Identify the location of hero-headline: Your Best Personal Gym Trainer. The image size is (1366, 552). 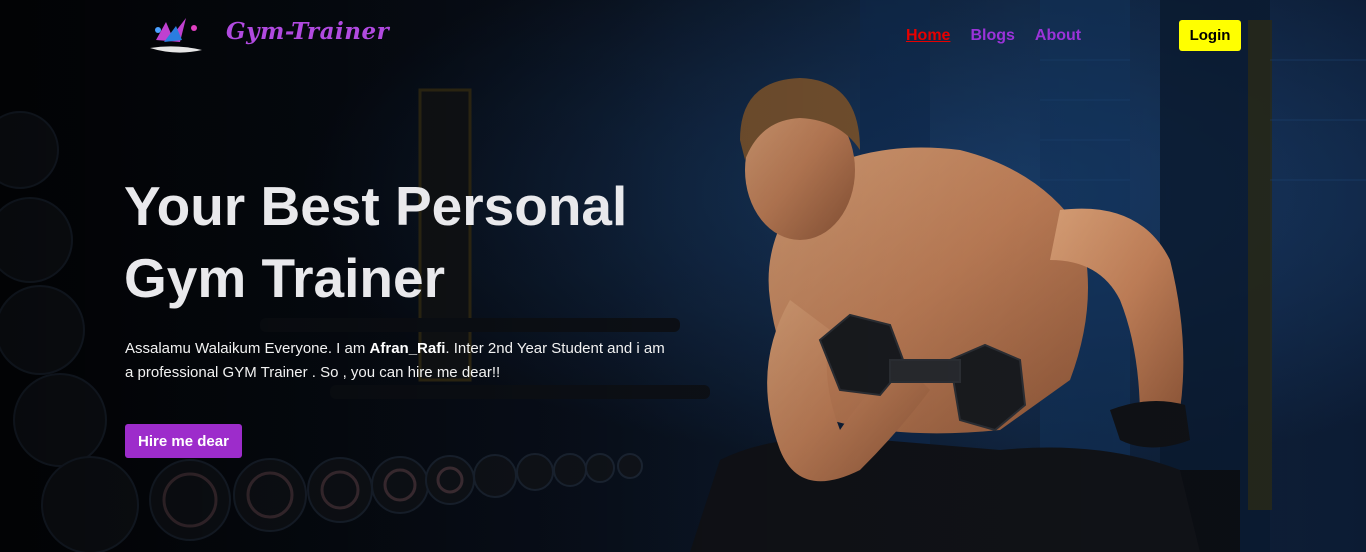
(404, 242).